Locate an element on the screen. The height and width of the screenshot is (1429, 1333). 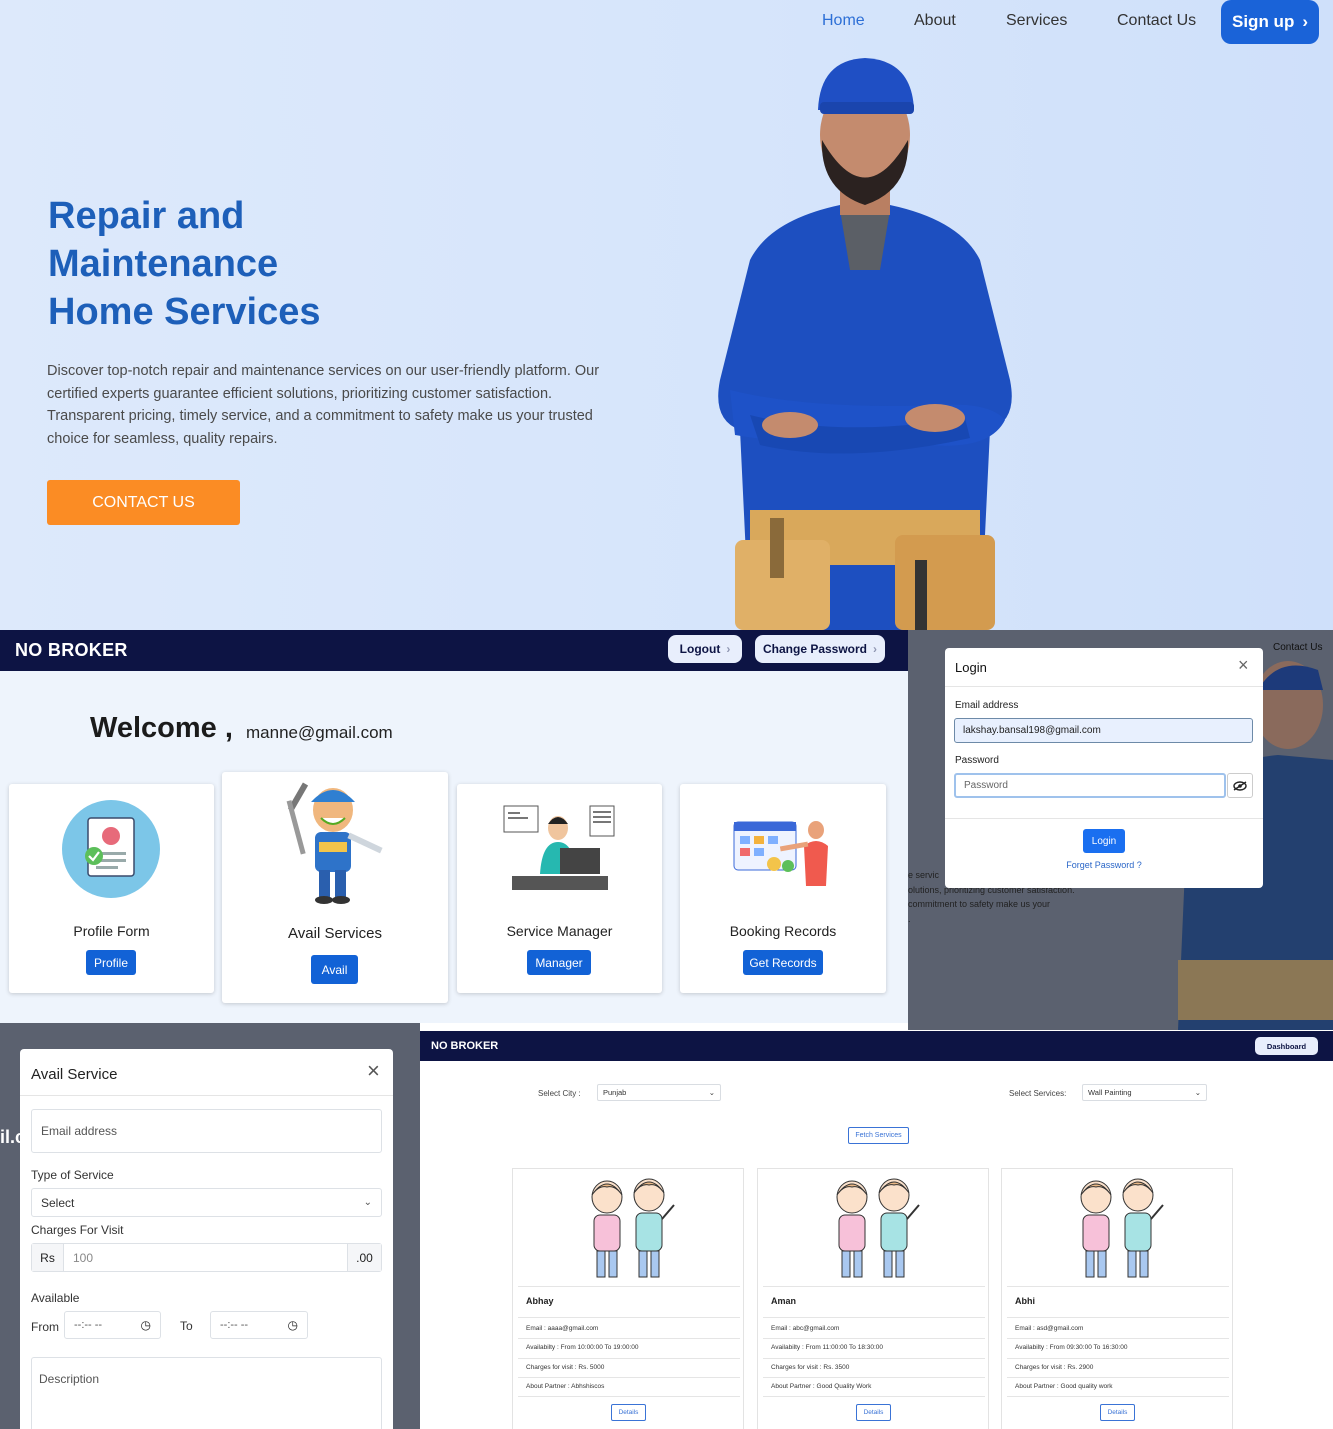
email-field: lakshay.bansal198@gmail.com is located at coordinates (1103, 730).